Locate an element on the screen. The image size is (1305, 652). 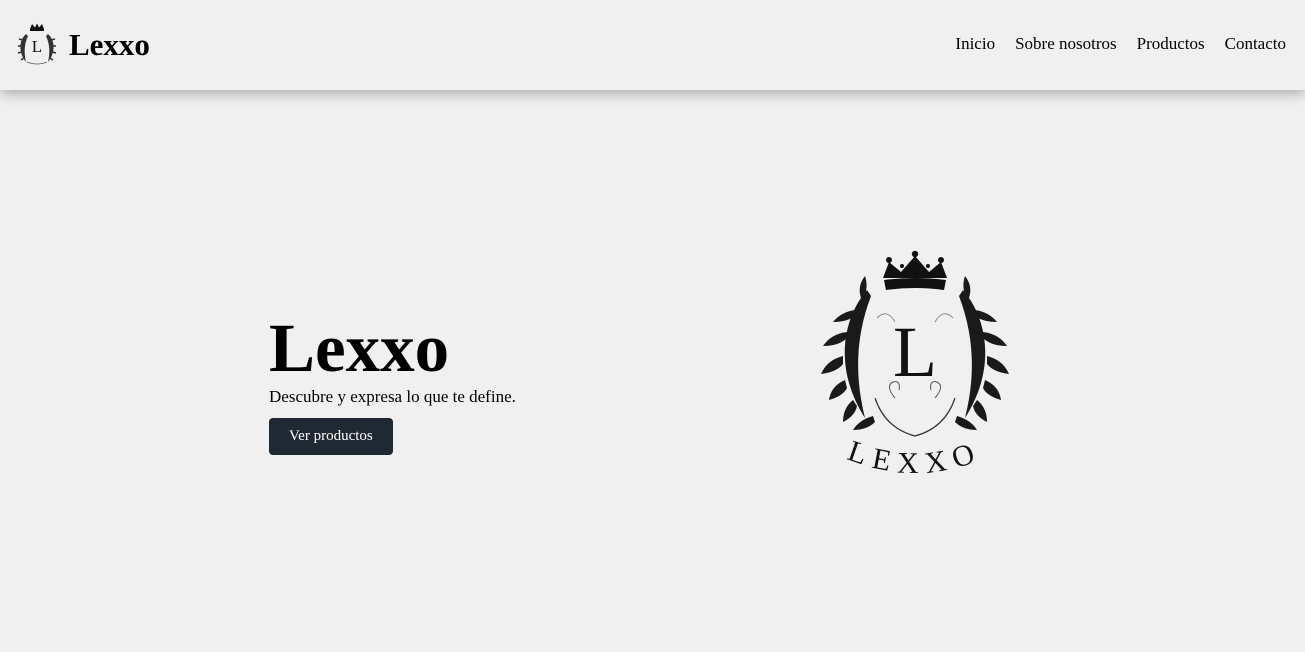
crown-icon is located at coordinates (915, 270).